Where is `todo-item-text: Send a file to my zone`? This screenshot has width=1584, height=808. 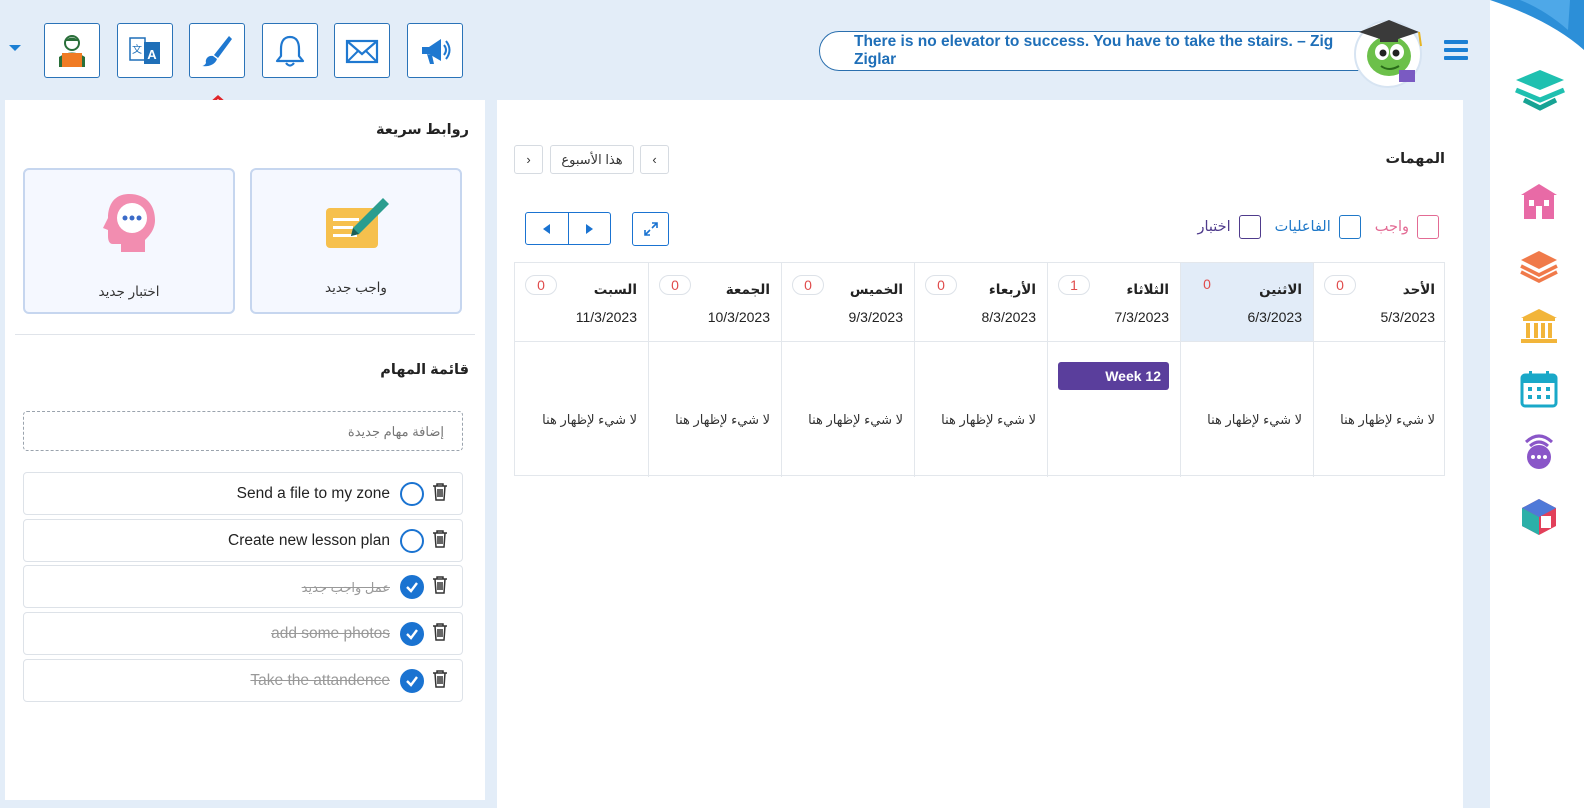
todo-item-text: Send a file to my zone is located at coordinates (313, 493).